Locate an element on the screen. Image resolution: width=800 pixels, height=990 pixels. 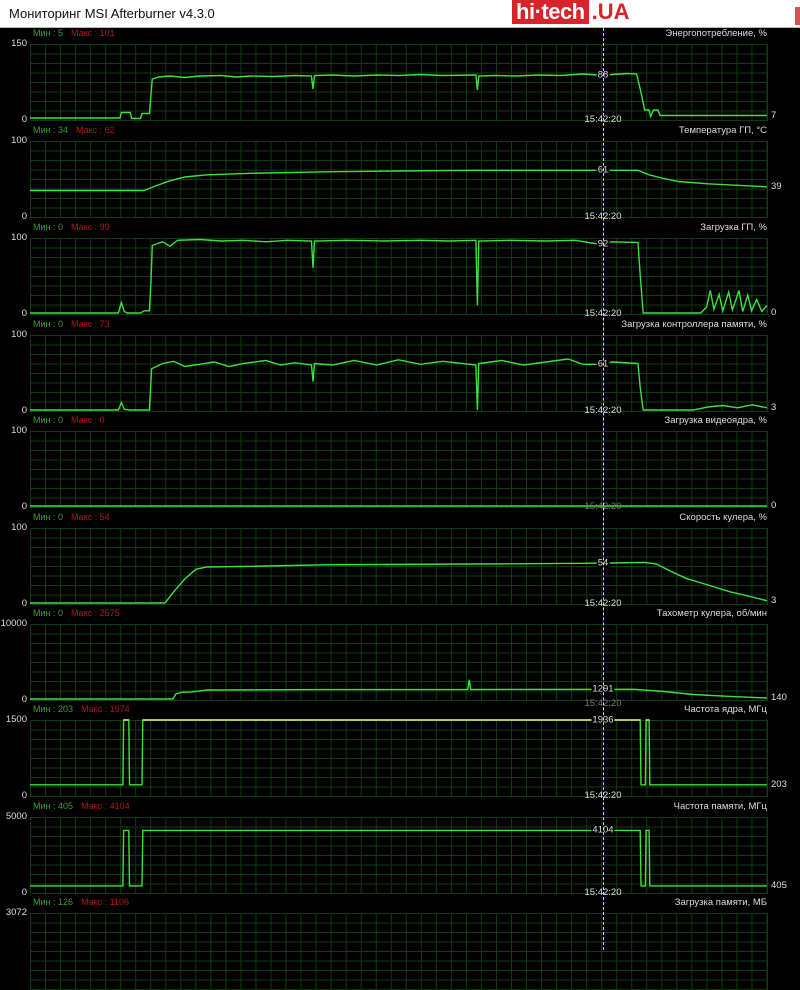
graph-title: Температура ГП, °C is located at coordinates (722, 130).